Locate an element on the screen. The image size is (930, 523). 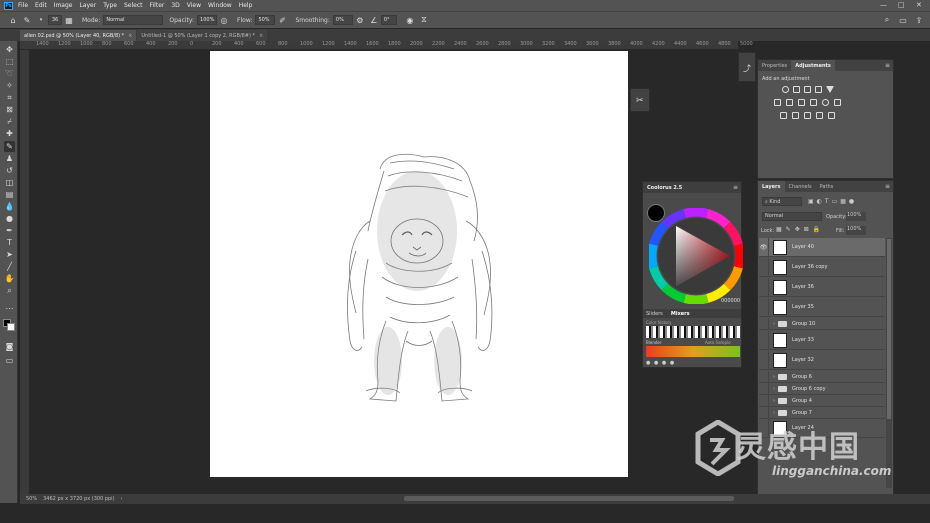
quick-select-tool-icon: ✧ is located at coordinates (9, 85).